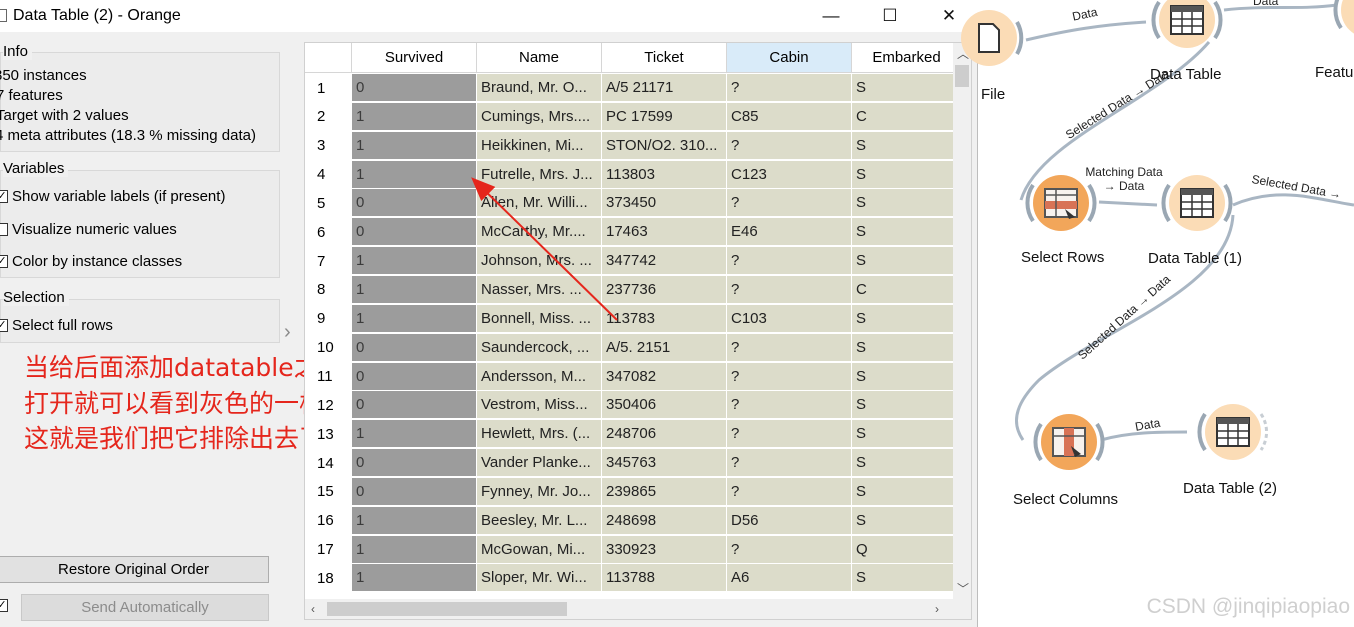 The height and width of the screenshot is (627, 1354). I want to click on maximize-button: ☐, so click(890, 16).